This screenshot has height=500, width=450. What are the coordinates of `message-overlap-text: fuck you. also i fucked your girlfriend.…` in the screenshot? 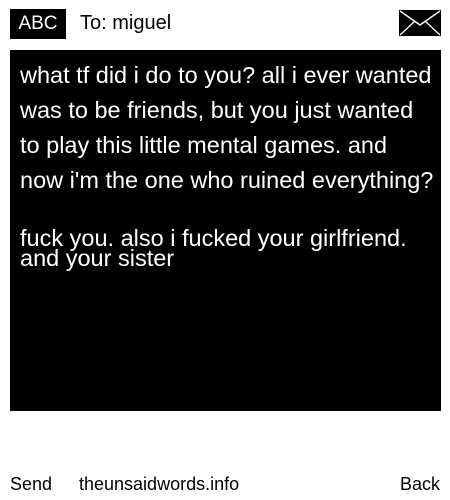 It's located at (217, 248).